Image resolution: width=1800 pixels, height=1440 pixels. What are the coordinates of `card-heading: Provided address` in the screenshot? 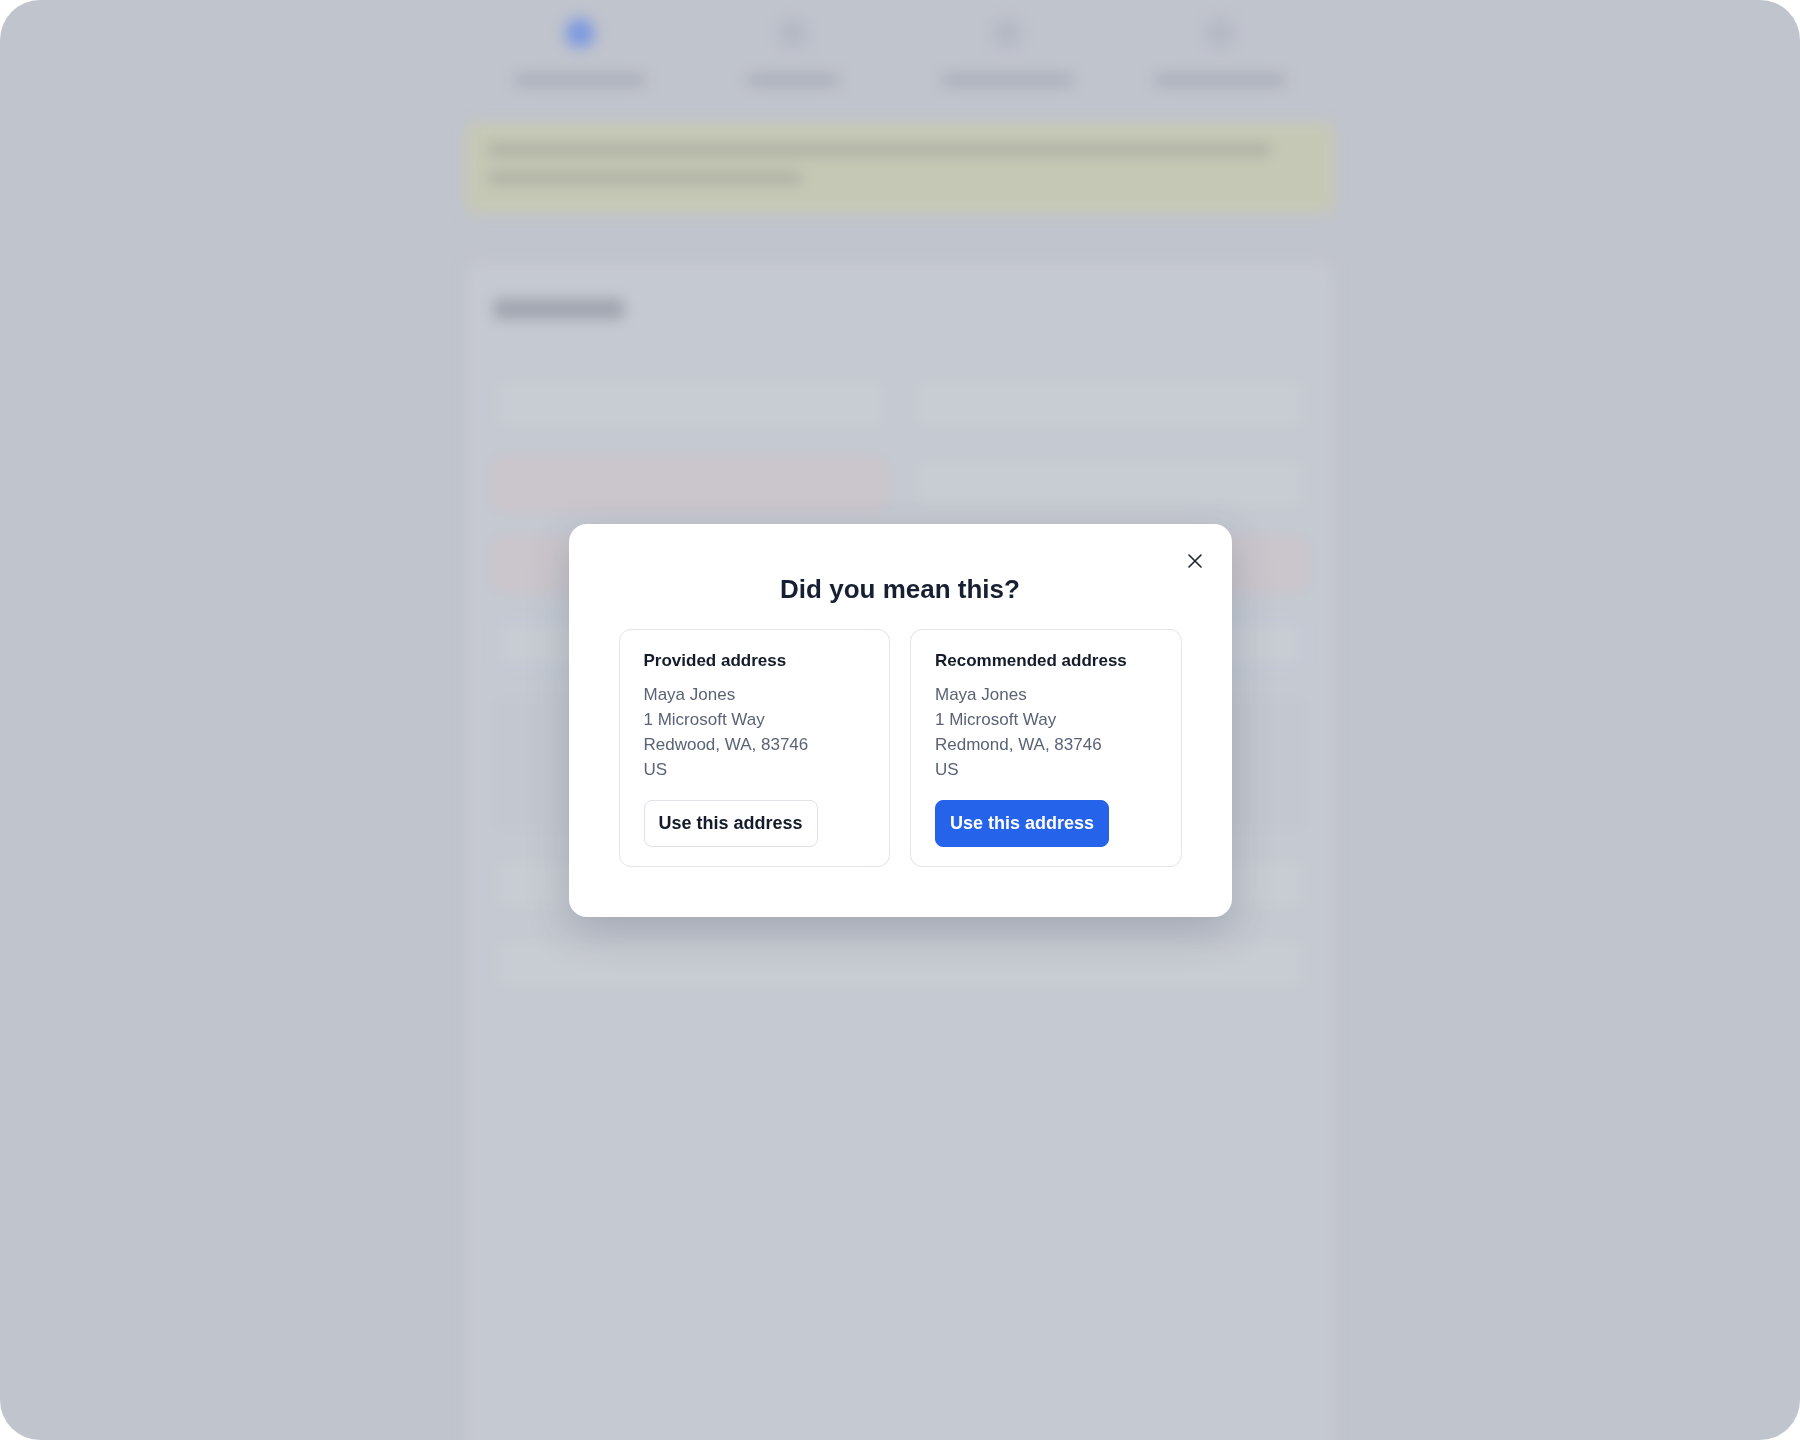 It's located at (715, 660).